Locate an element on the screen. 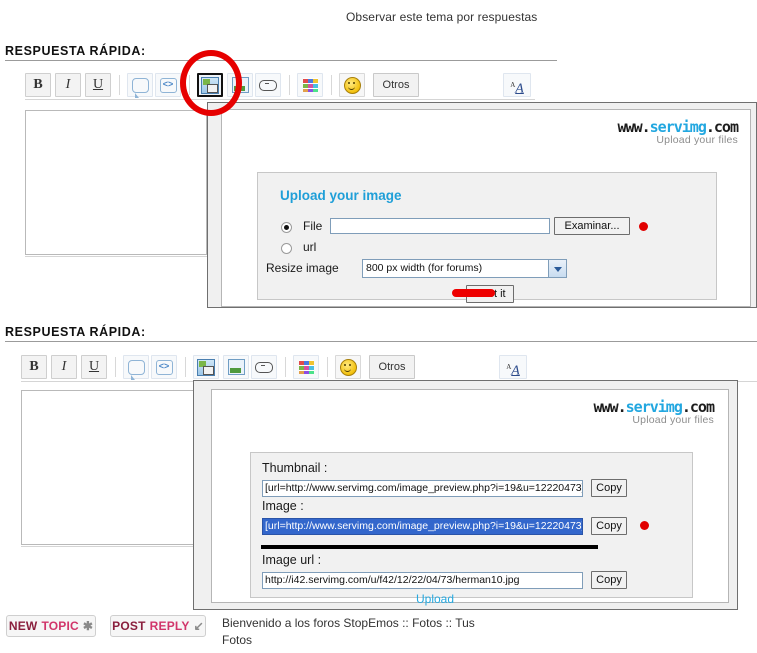  copy-thumbnail-button: Copy is located at coordinates (609, 488).